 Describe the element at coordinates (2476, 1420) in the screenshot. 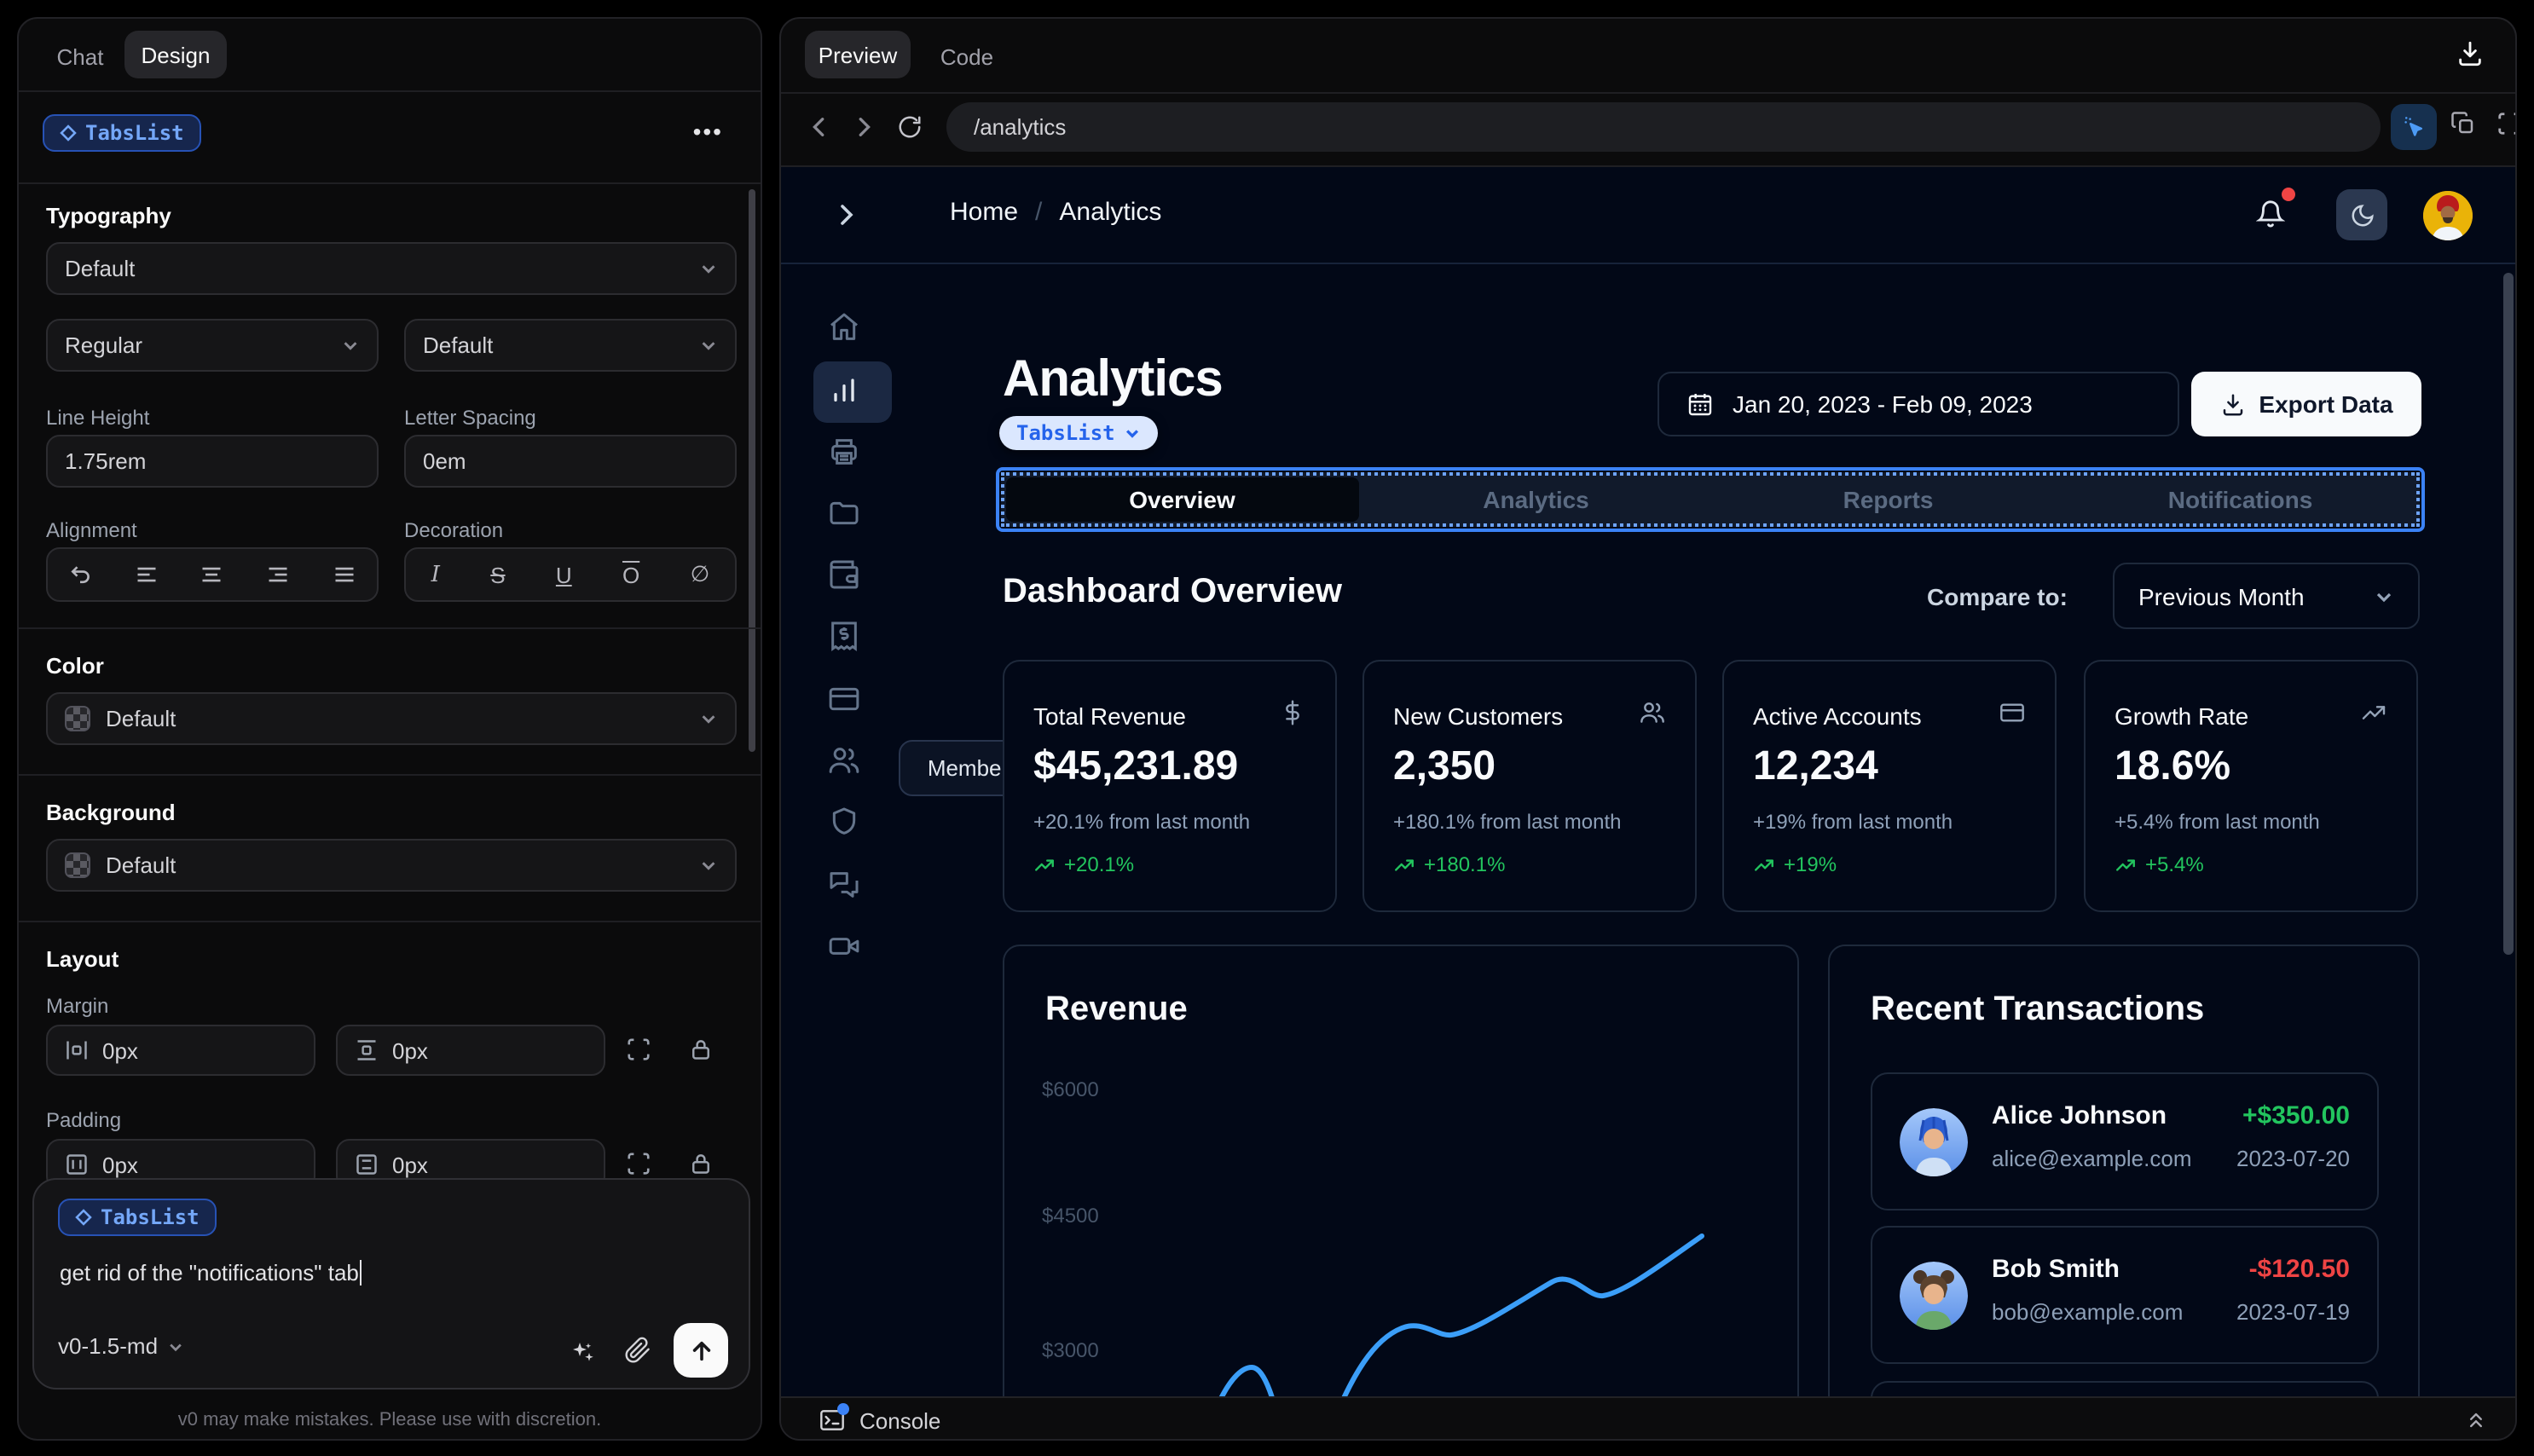

I see `expand-console-icon` at that location.